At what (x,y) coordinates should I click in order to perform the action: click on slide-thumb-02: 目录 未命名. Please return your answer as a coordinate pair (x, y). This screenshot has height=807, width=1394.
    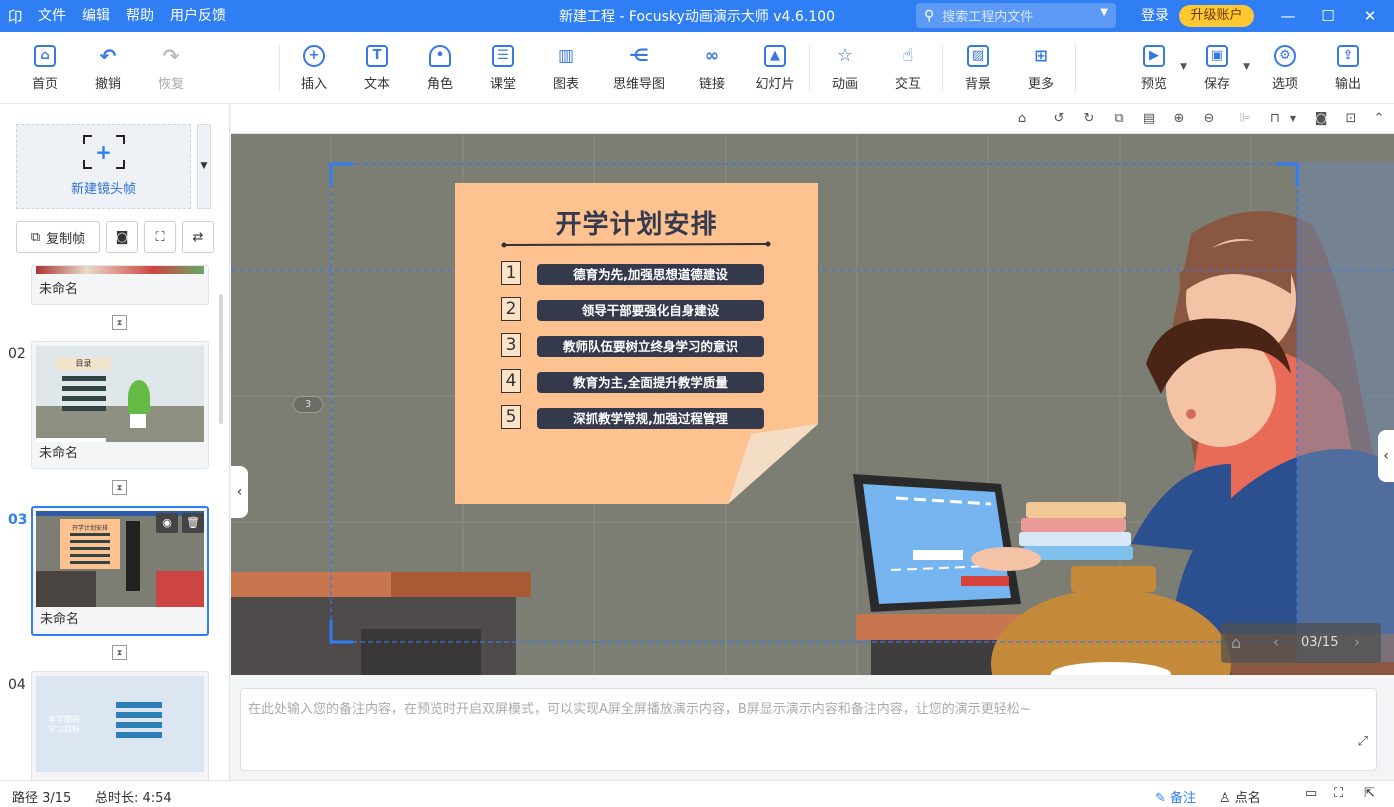
    Looking at the image, I should click on (120, 405).